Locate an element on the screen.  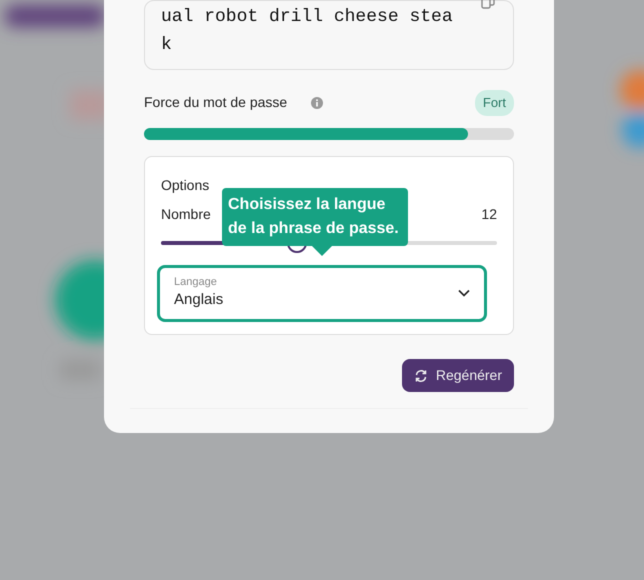
tooltip-arrow is located at coordinates (322, 251).